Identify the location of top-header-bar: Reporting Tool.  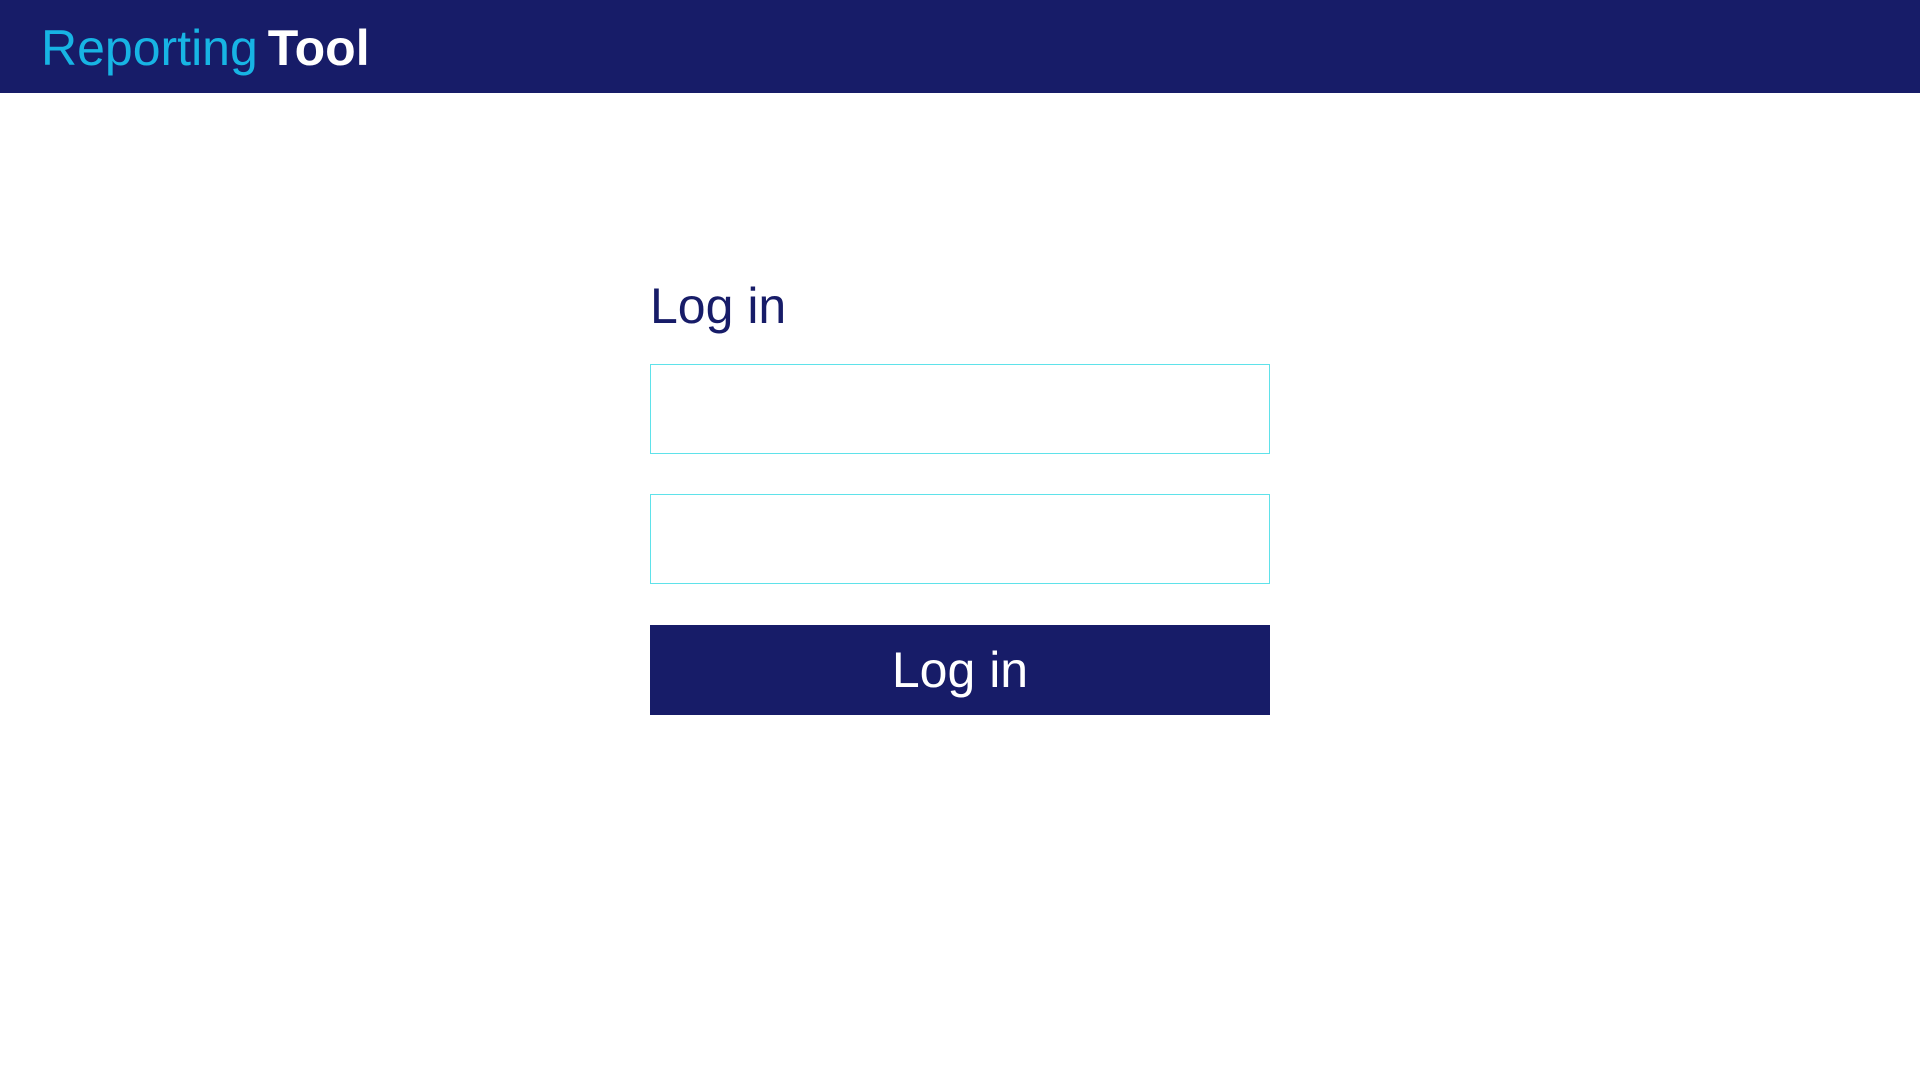
(960, 46).